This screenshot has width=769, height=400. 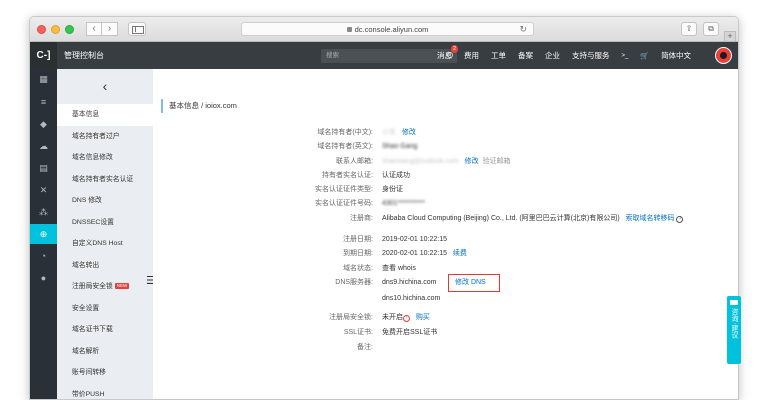 I want to click on cert-no-label: 实名认证证件号码:, so click(x=344, y=203).